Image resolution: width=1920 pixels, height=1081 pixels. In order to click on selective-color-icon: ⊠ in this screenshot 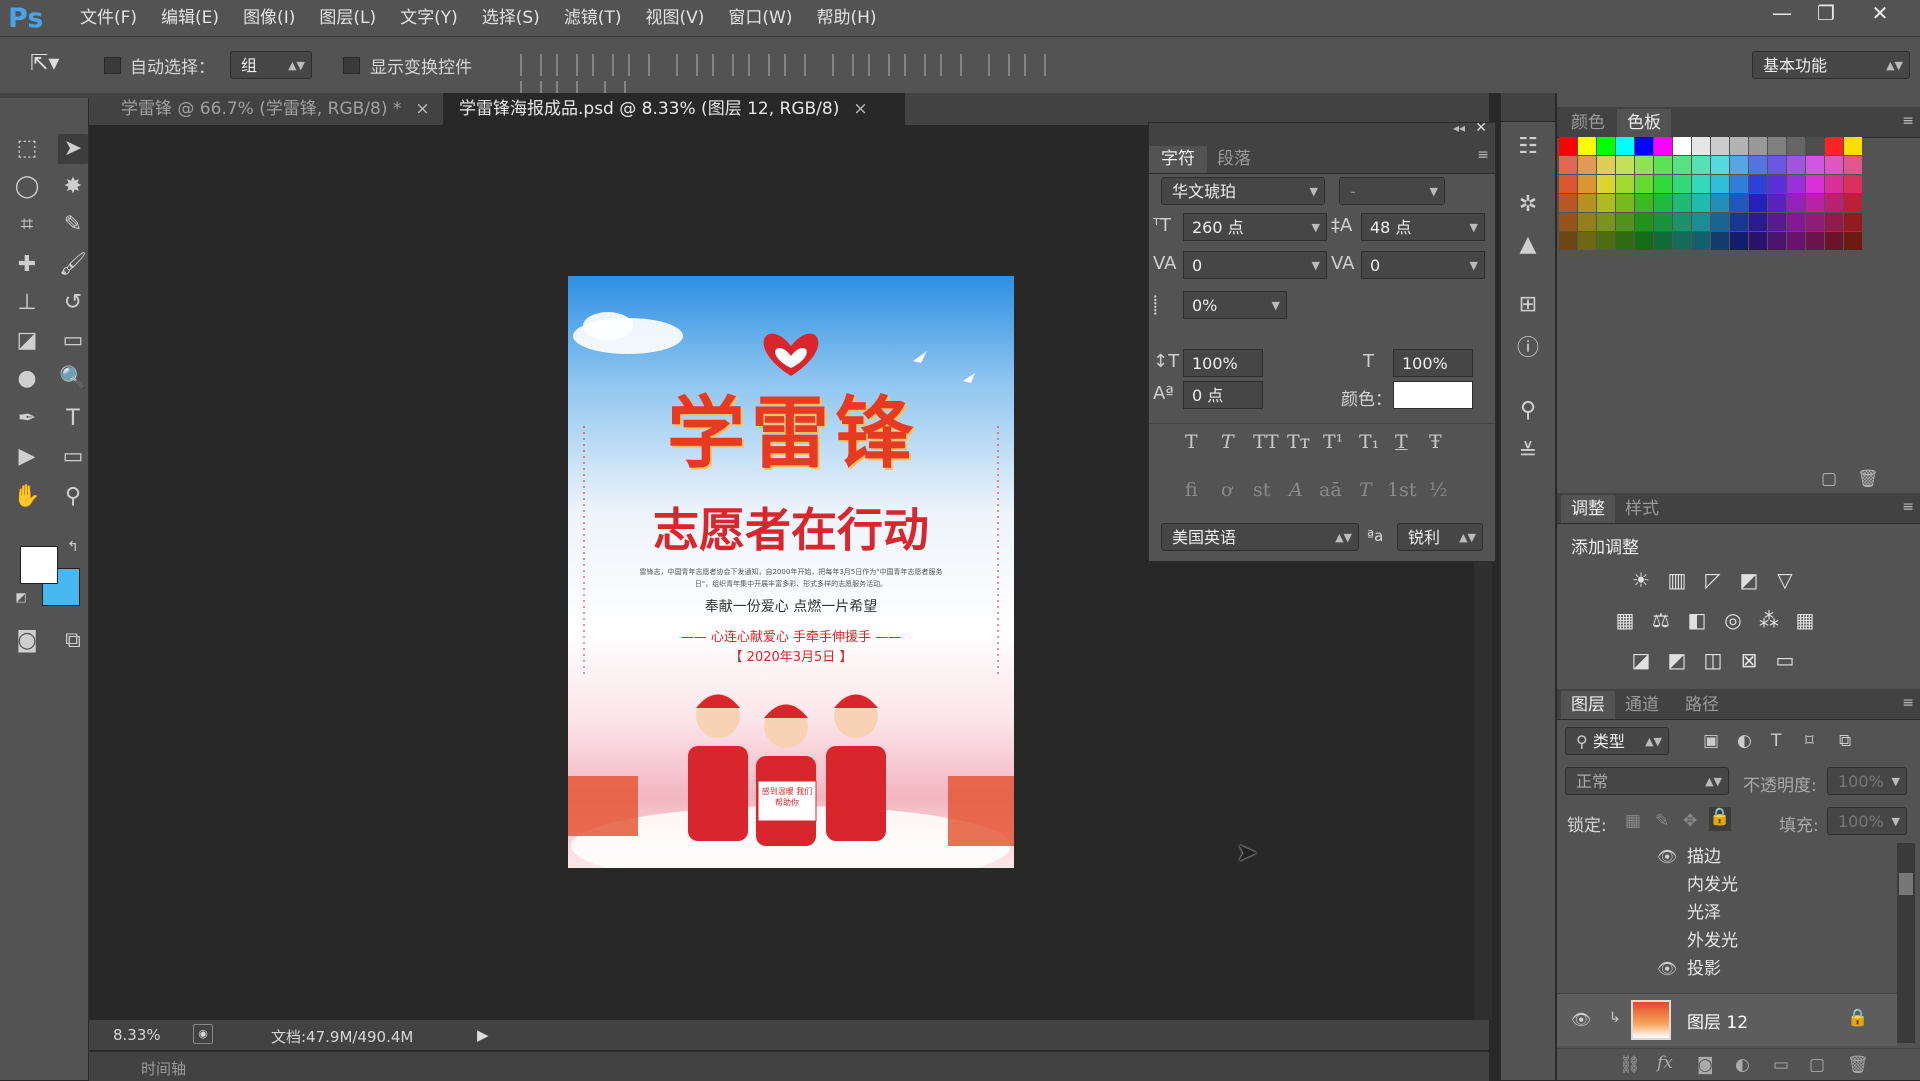, I will do `click(1749, 660)`.